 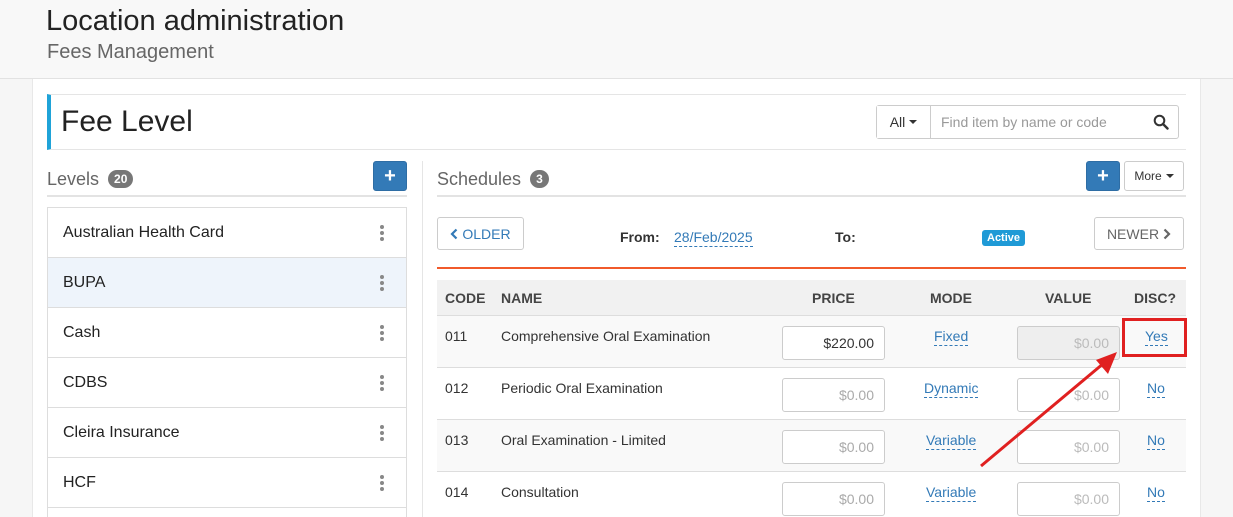 I want to click on status-badge: Active, so click(x=1004, y=238).